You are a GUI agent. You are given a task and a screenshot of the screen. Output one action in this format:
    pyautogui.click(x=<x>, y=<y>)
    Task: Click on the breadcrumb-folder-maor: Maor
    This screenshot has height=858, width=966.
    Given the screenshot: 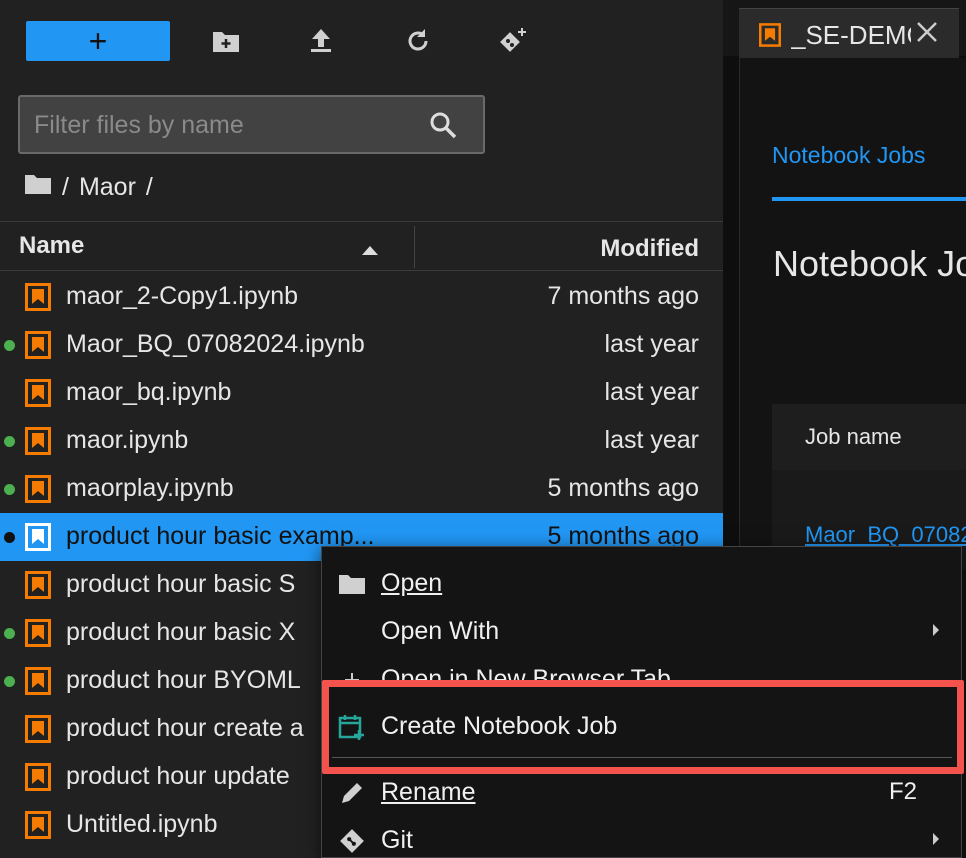 What is the action you would take?
    pyautogui.click(x=107, y=187)
    